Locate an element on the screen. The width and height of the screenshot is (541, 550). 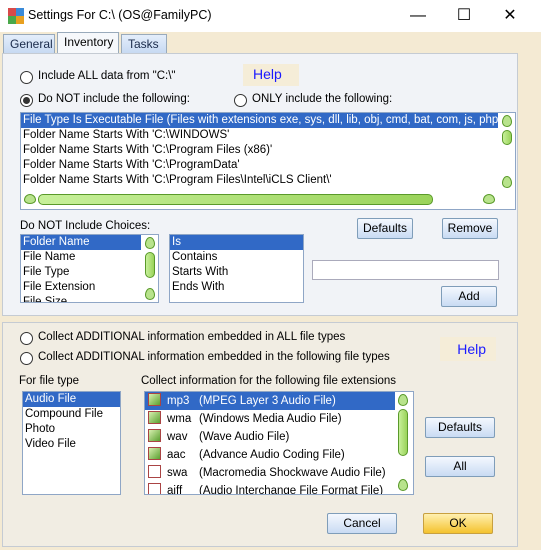
extension-scrollbar is located at coordinates (404, 443).